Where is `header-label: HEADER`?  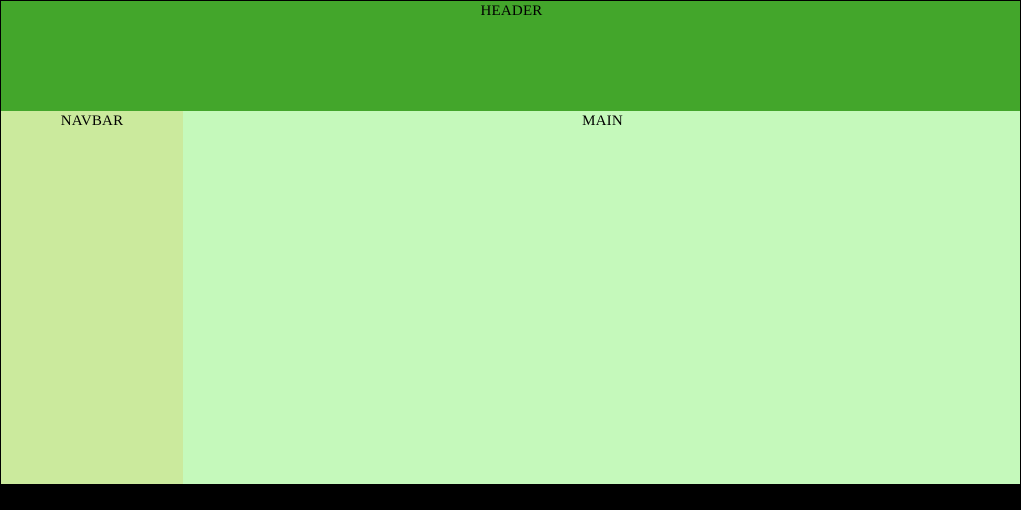 header-label: HEADER is located at coordinates (511, 11).